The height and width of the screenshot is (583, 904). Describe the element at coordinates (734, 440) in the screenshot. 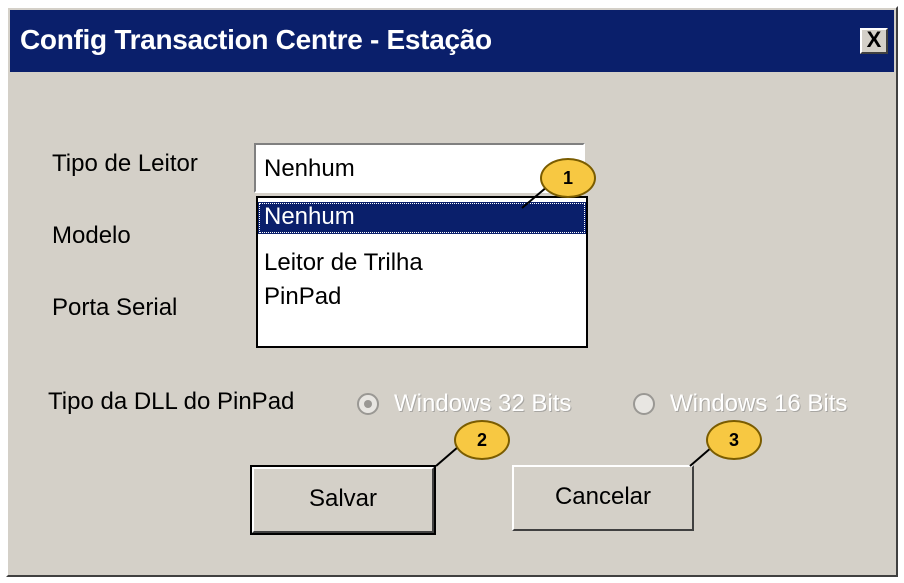

I see `callout-3: 3` at that location.